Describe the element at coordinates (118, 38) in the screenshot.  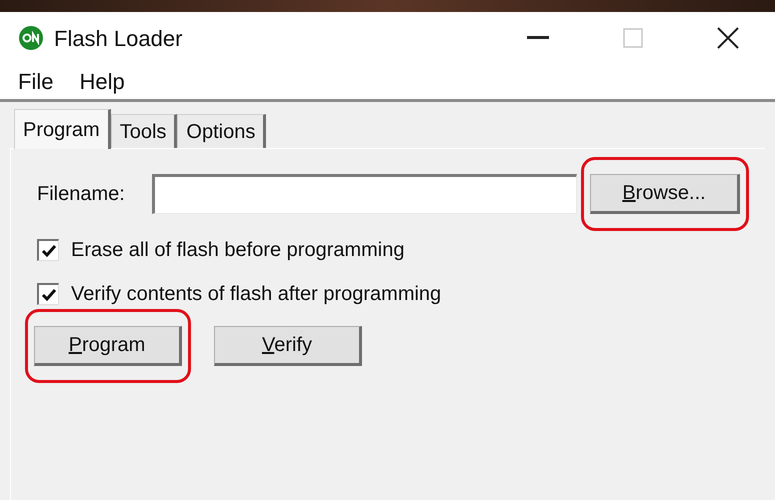
I see `window-title: Flash Loader` at that location.